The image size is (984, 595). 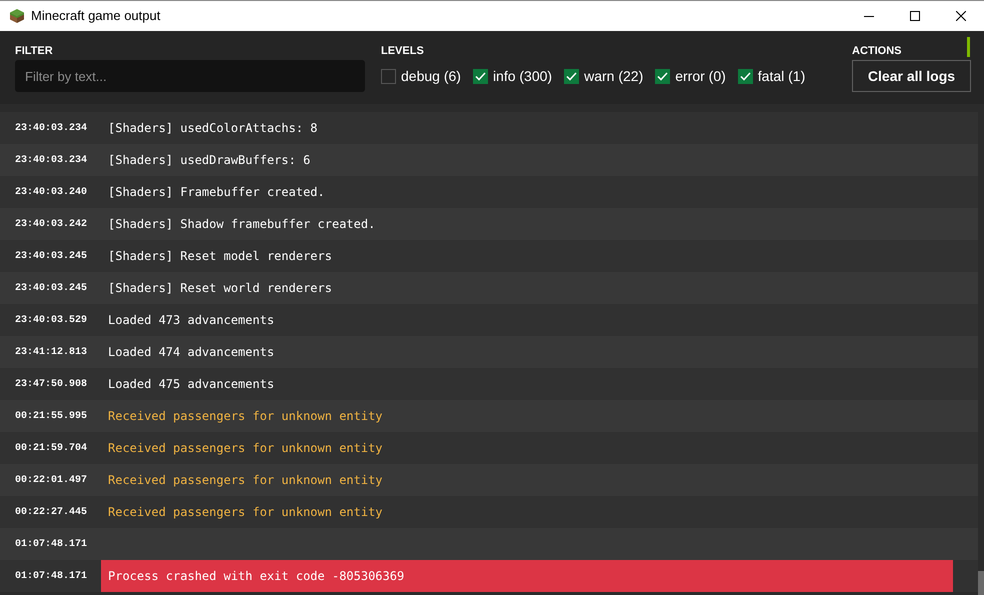 I want to click on timestamp: 00:22:27.445, so click(x=51, y=513).